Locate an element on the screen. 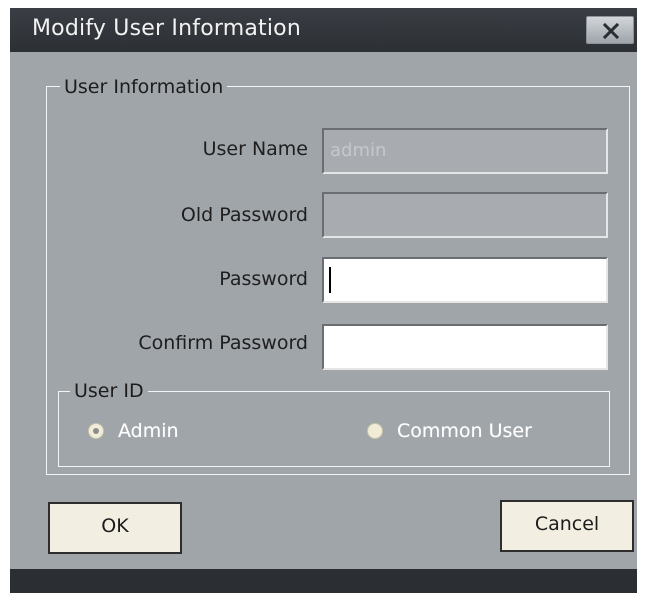  user-id-legend: User ID is located at coordinates (109, 391).